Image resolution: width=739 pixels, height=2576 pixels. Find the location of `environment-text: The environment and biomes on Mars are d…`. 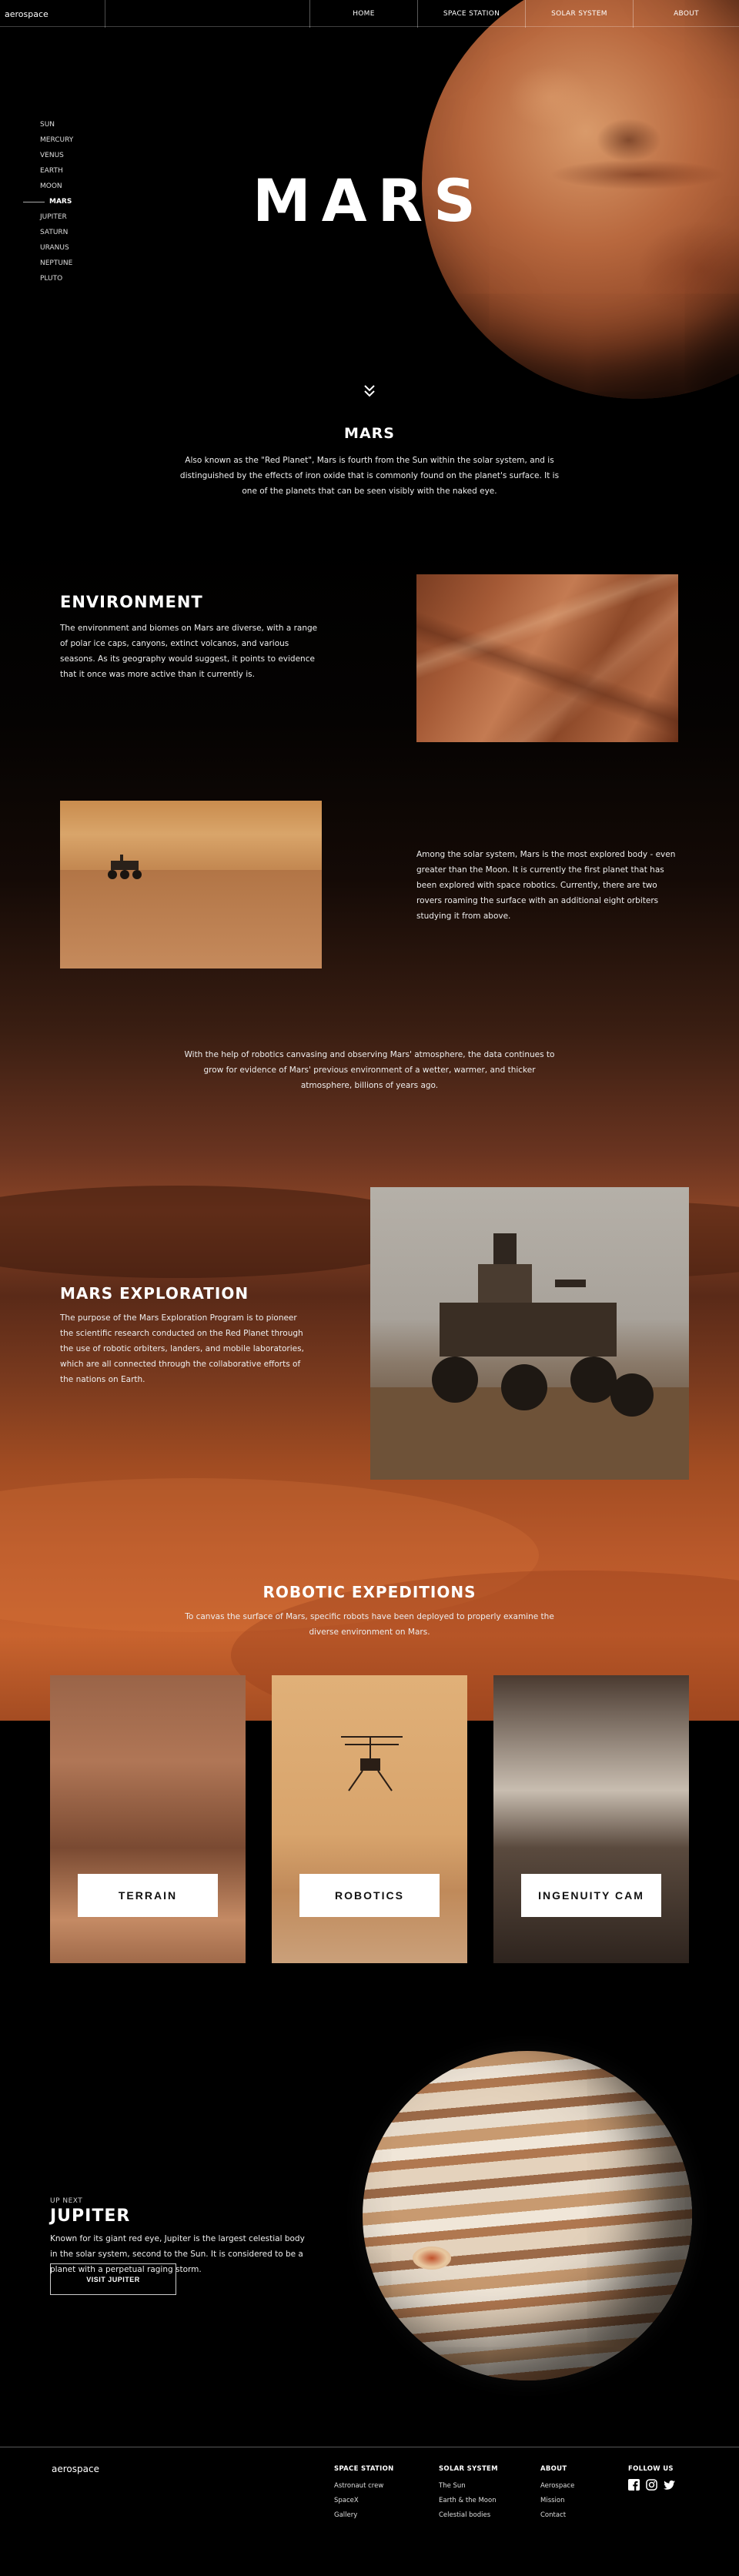

environment-text: The environment and biomes on Mars are d… is located at coordinates (189, 651).